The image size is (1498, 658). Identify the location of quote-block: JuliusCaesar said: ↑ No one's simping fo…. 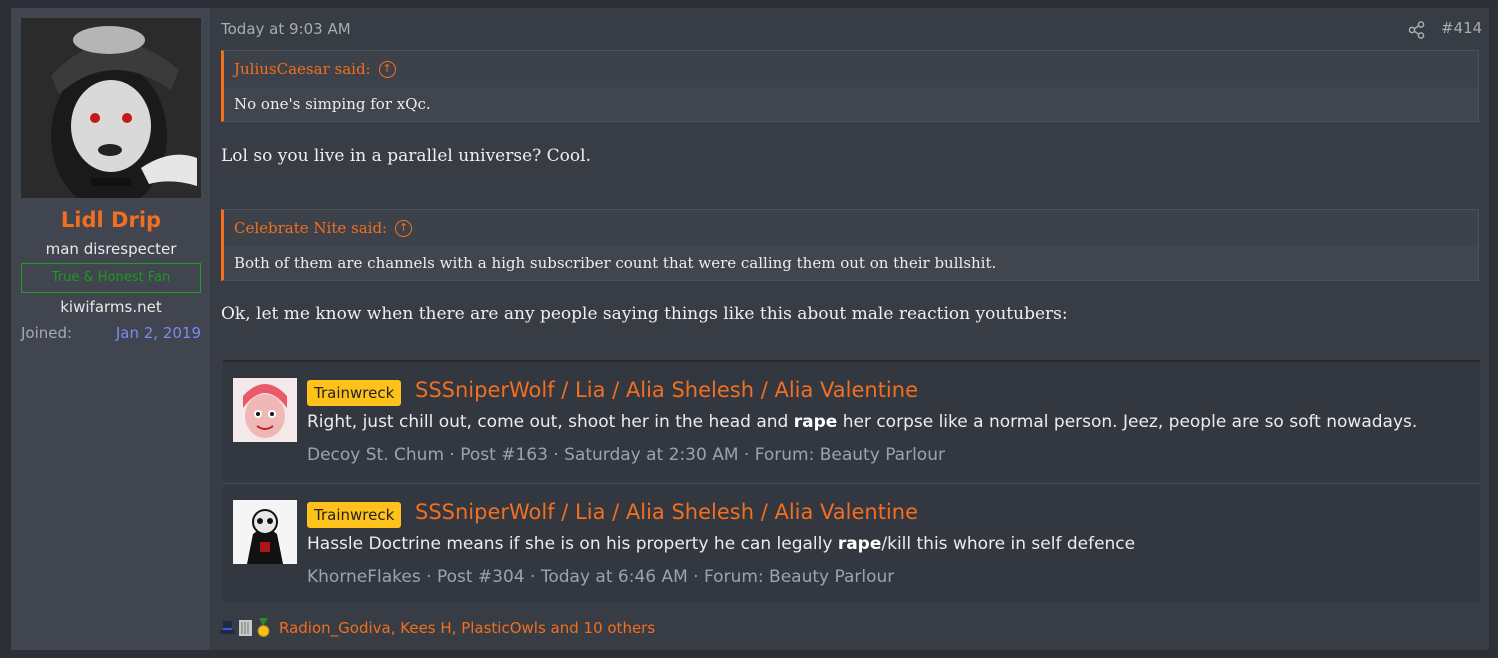
(850, 86).